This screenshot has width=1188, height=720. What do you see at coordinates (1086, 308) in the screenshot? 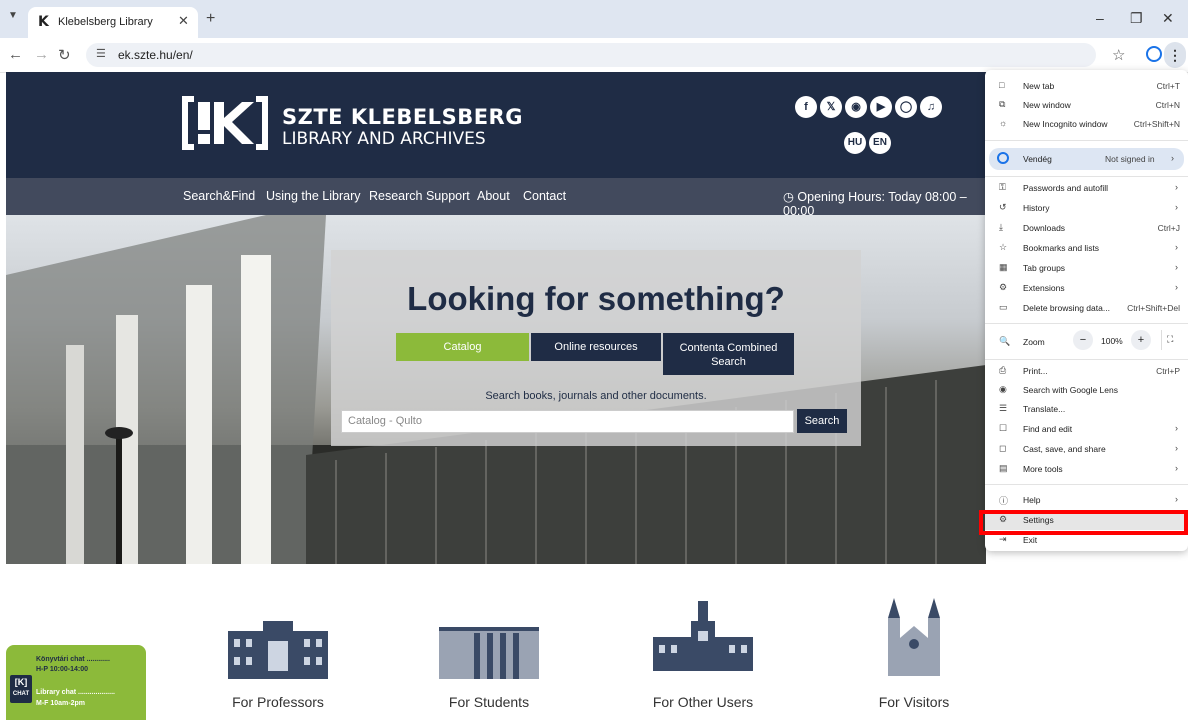
I see `menu-delete-browsing-data: ▭ Delete browsing data... Ctrl+Shift+Del` at bounding box center [1086, 308].